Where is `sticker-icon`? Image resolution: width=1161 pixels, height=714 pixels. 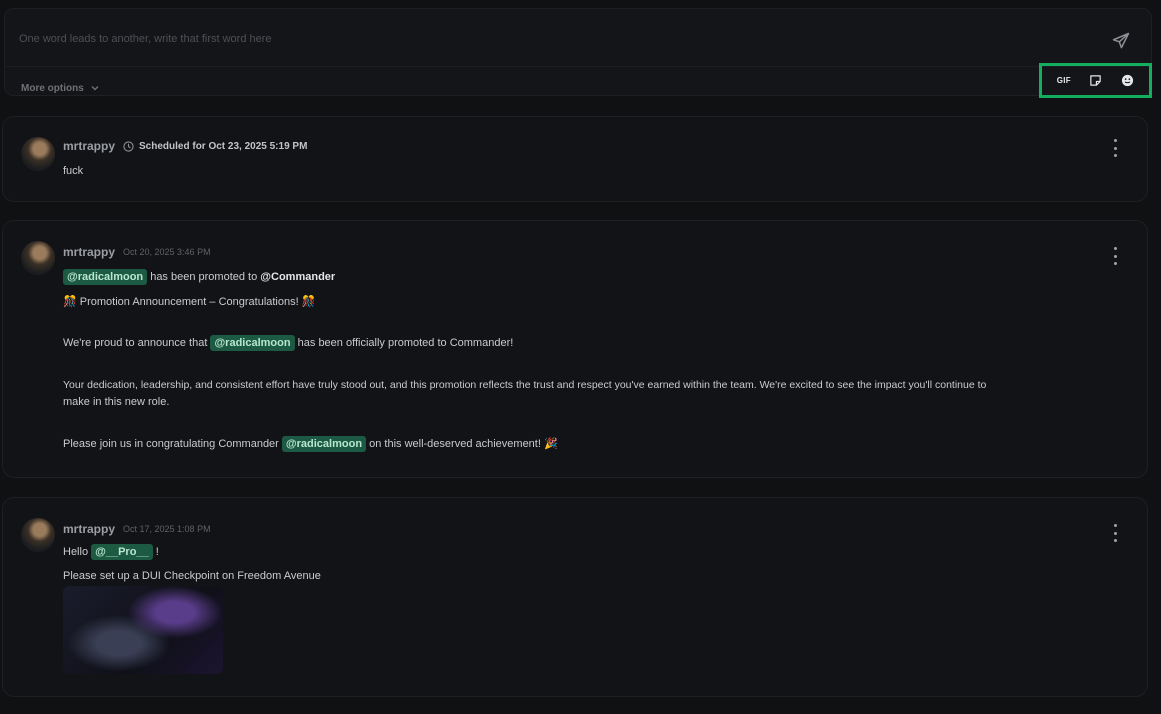
sticker-icon is located at coordinates (1095, 80).